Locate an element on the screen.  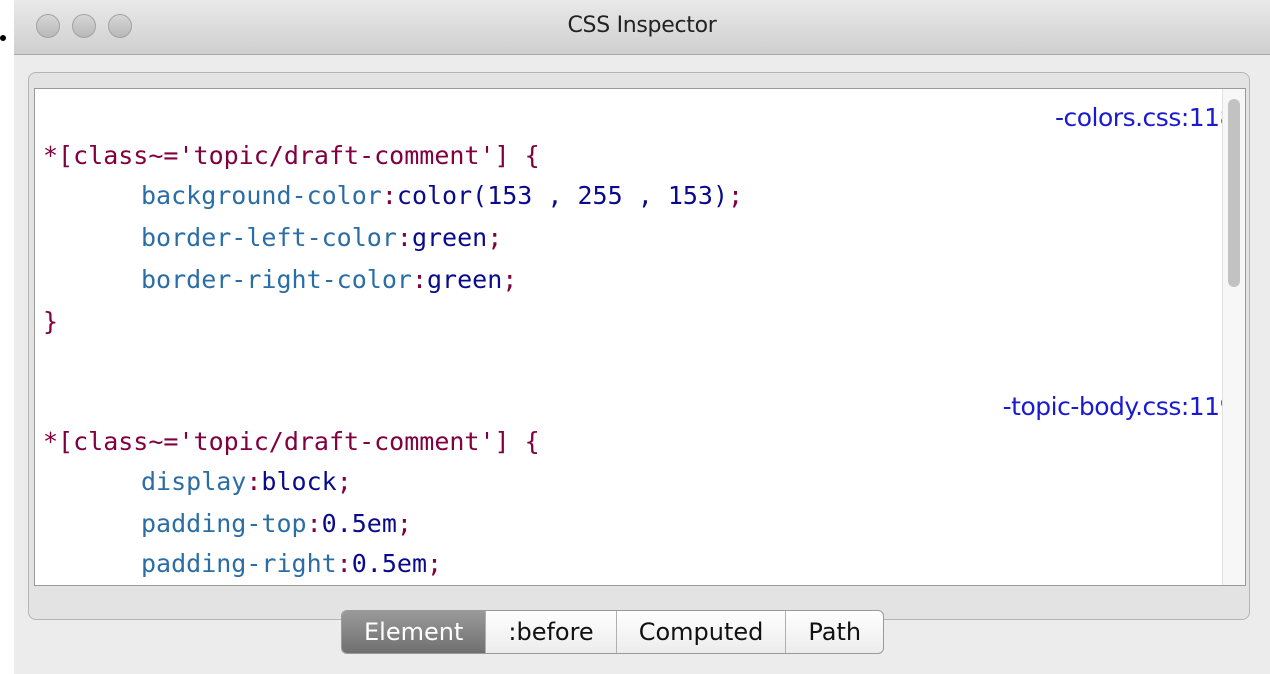
vertical-scrollbar is located at coordinates (1233, 337).